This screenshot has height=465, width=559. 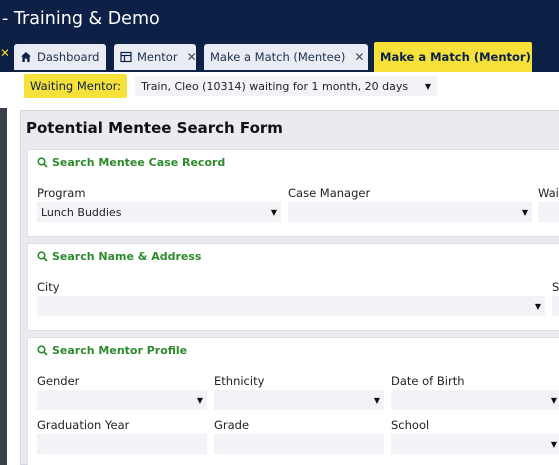 What do you see at coordinates (68, 57) in the screenshot?
I see `tab-label: Dashboard` at bounding box center [68, 57].